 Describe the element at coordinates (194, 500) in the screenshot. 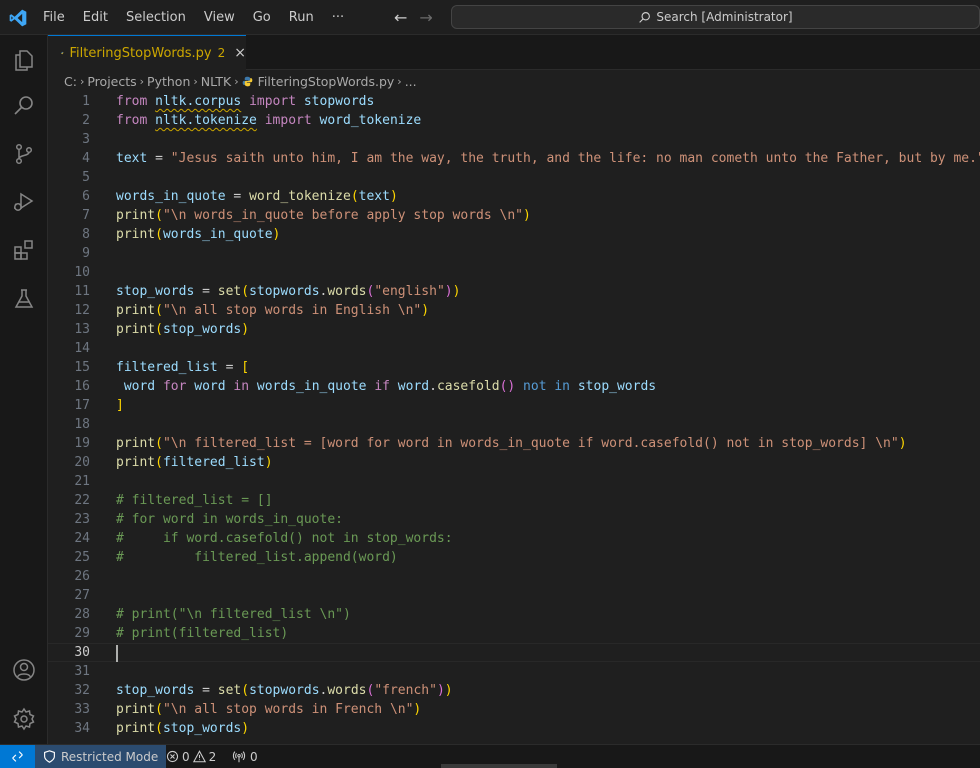

I see `code-text: # filtered_list = []` at that location.